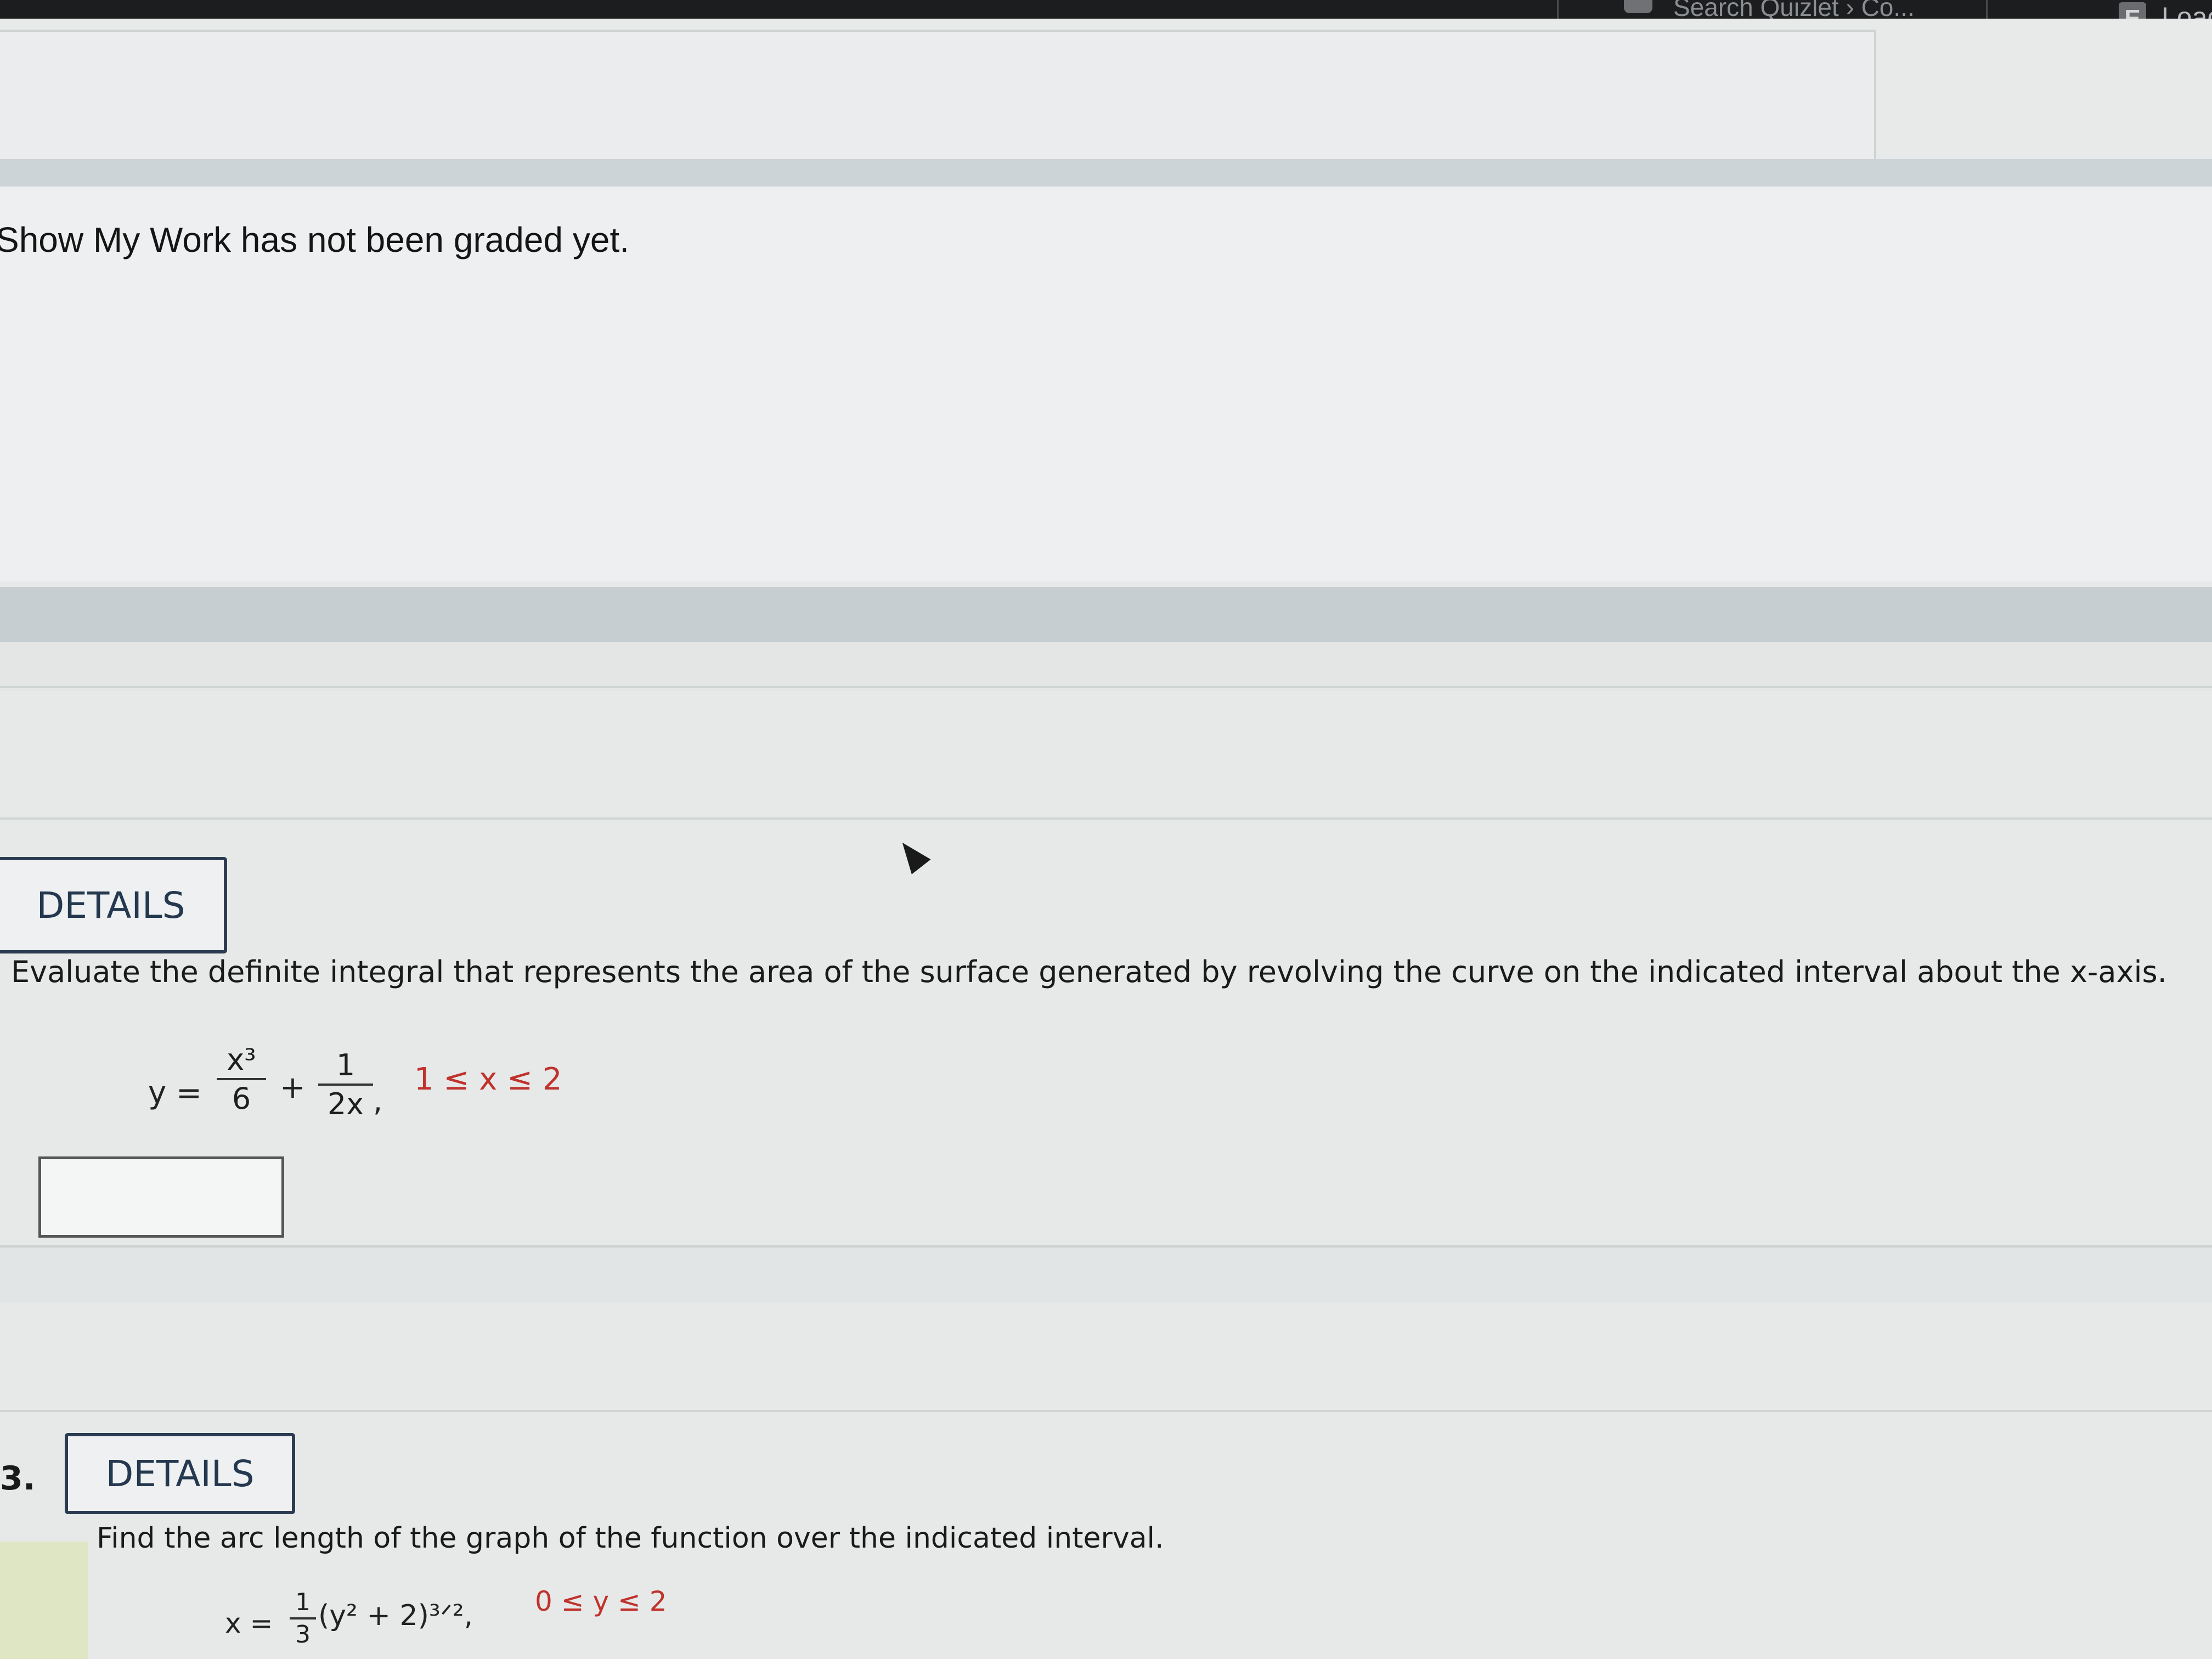 This screenshot has width=2212, height=1659. I want to click on fraction: 1 3, so click(303, 1619).